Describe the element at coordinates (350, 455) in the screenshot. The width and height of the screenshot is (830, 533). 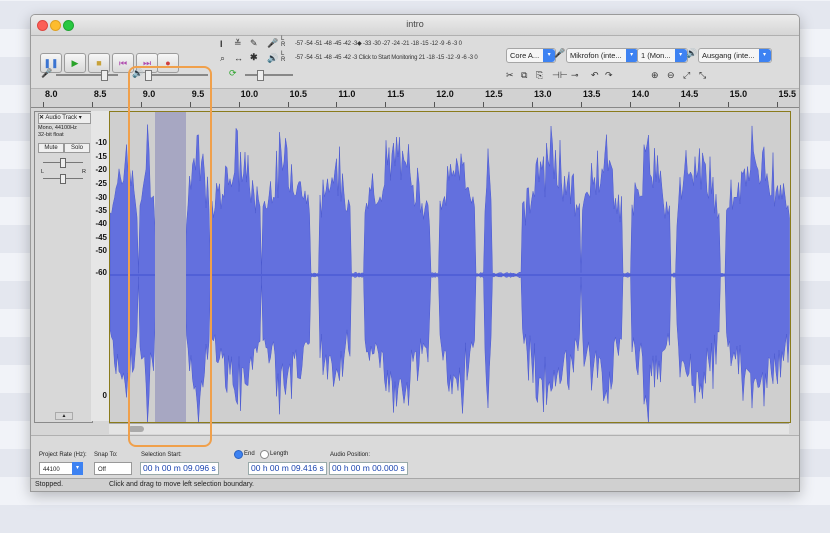
I see `audio-position-label: Audio Position:` at that location.